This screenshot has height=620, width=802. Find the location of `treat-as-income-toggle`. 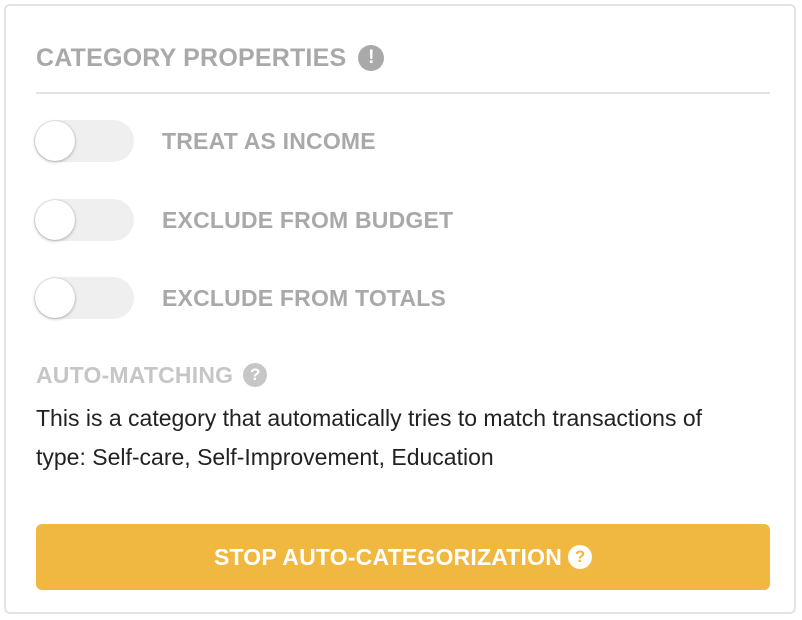

treat-as-income-toggle is located at coordinates (84, 141).